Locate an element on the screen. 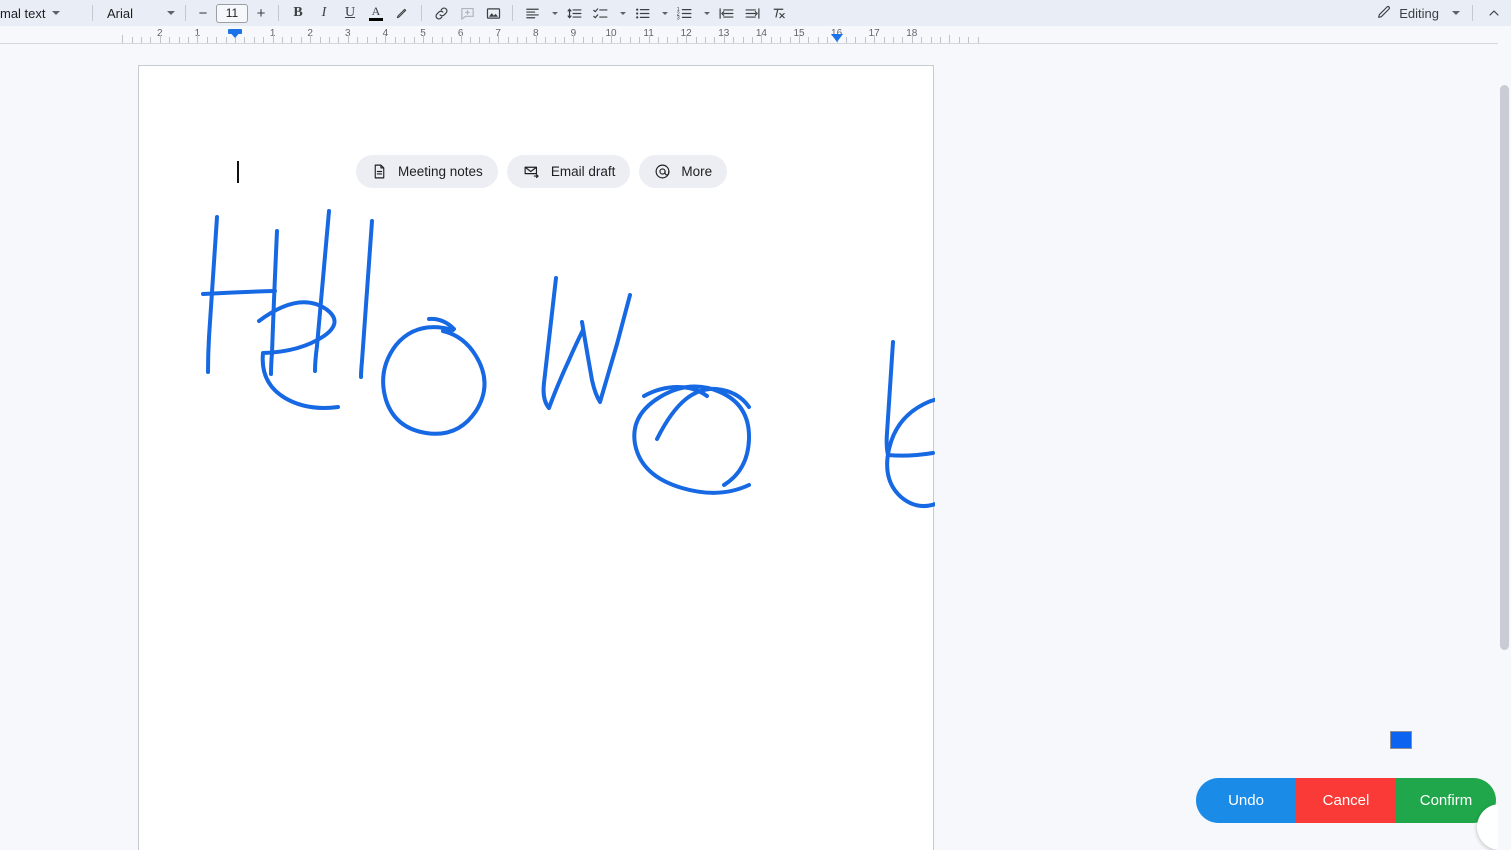  font-family-caret is located at coordinates (168, 13).